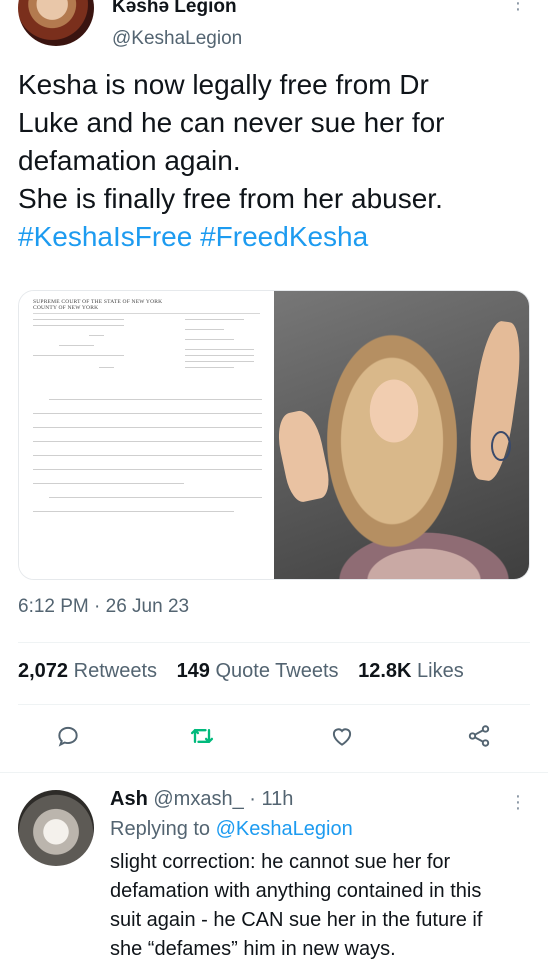 Image resolution: width=548 pixels, height=960 pixels. I want to click on reply-author-handle: @mxash_, so click(198, 799).